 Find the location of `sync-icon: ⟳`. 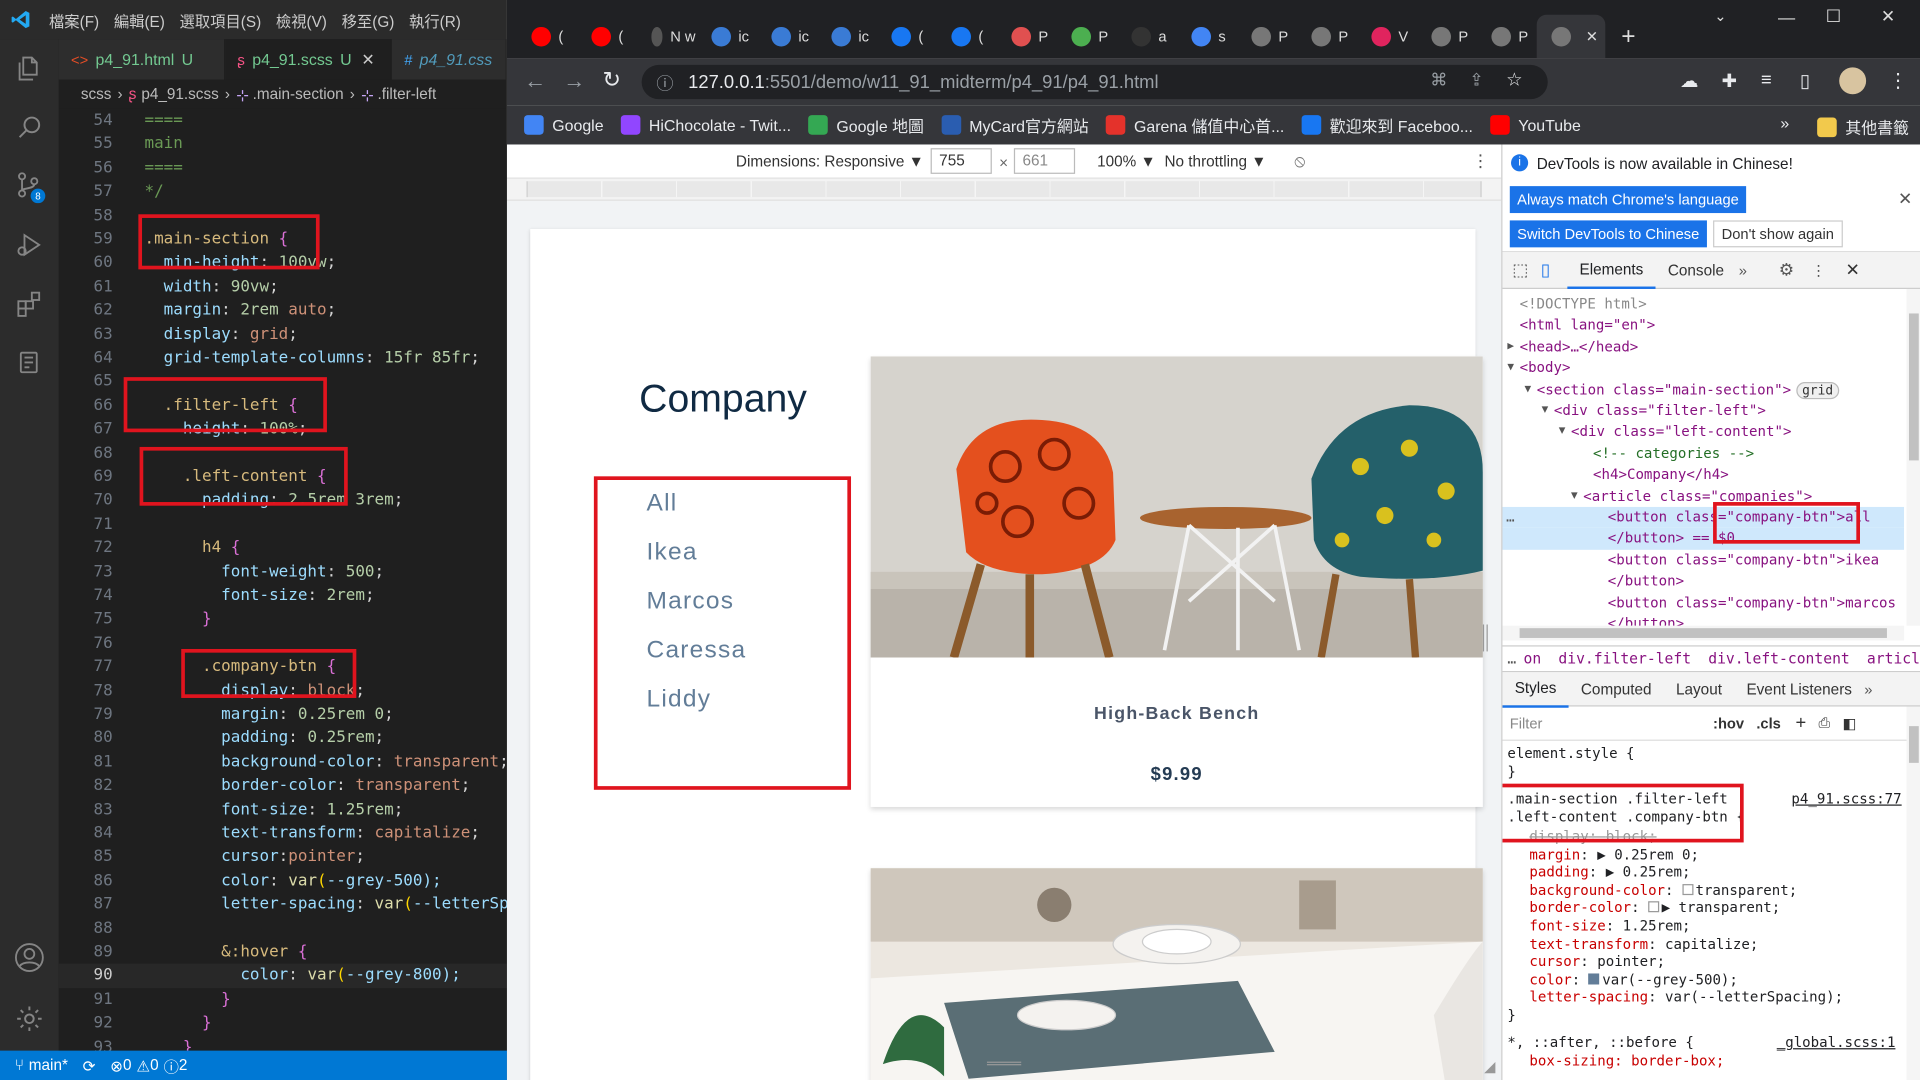

sync-icon: ⟳ is located at coordinates (89, 1065).